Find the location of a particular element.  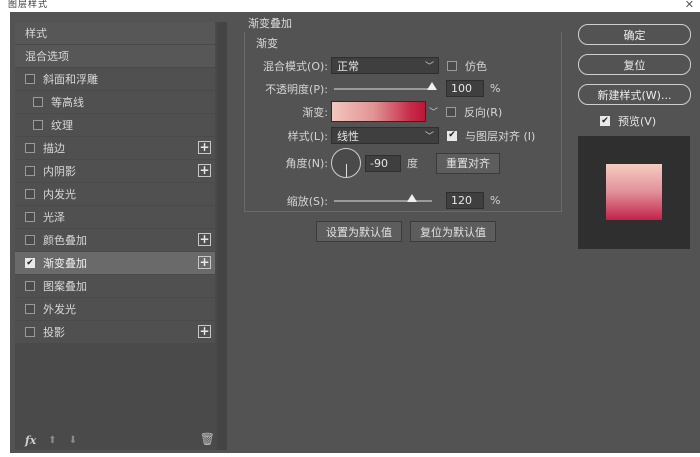

style-item-label: 内阴影 is located at coordinates (59, 171).